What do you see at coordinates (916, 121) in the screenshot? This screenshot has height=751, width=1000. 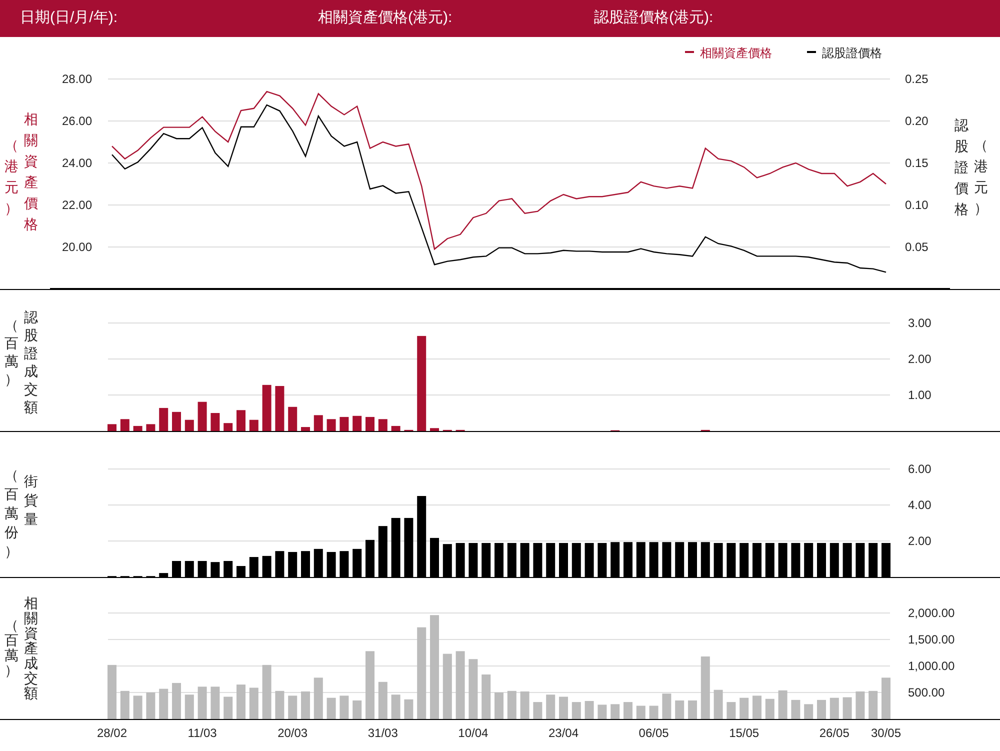 I see `axis-label: 0.20` at bounding box center [916, 121].